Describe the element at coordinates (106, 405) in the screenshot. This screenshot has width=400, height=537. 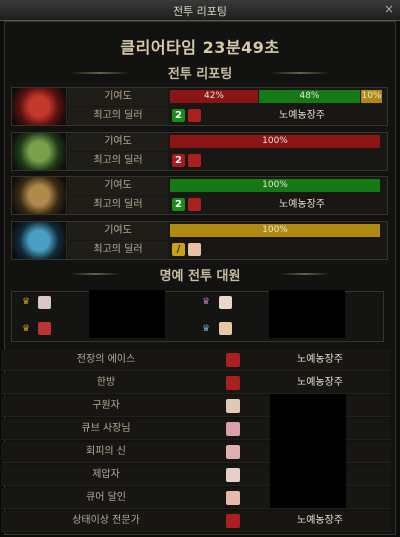
I see `title-name: 구원자` at that location.